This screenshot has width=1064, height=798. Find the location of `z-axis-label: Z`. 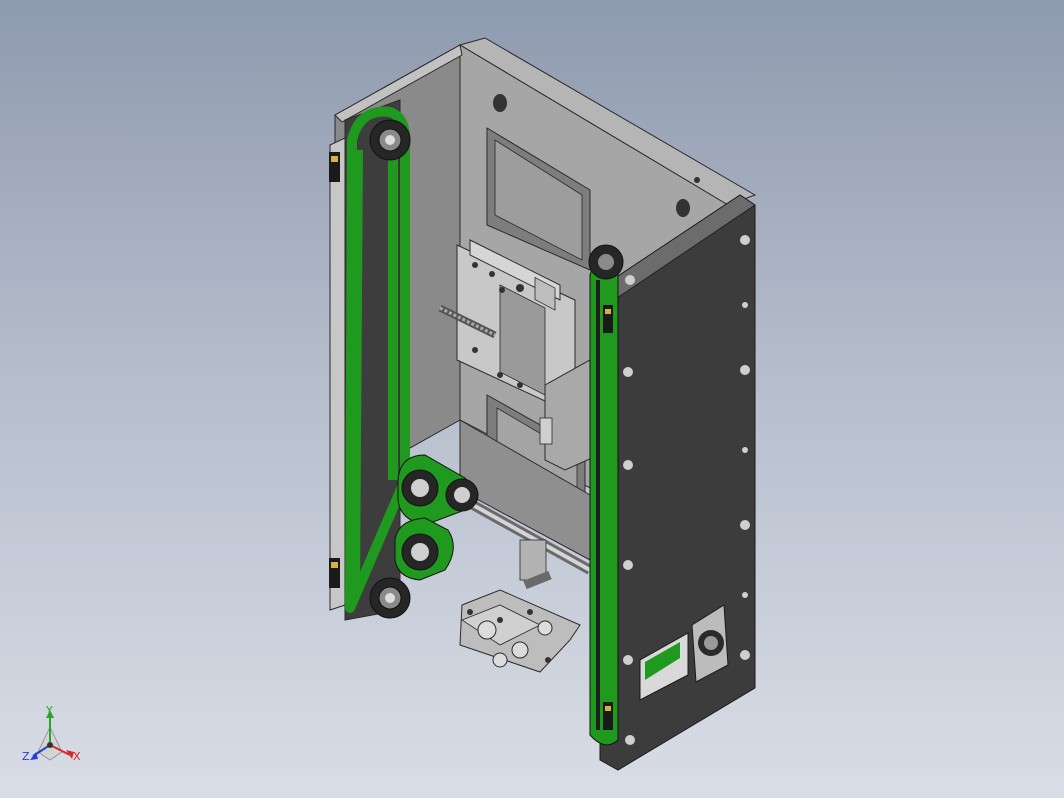

z-axis-label: Z is located at coordinates (26, 756).